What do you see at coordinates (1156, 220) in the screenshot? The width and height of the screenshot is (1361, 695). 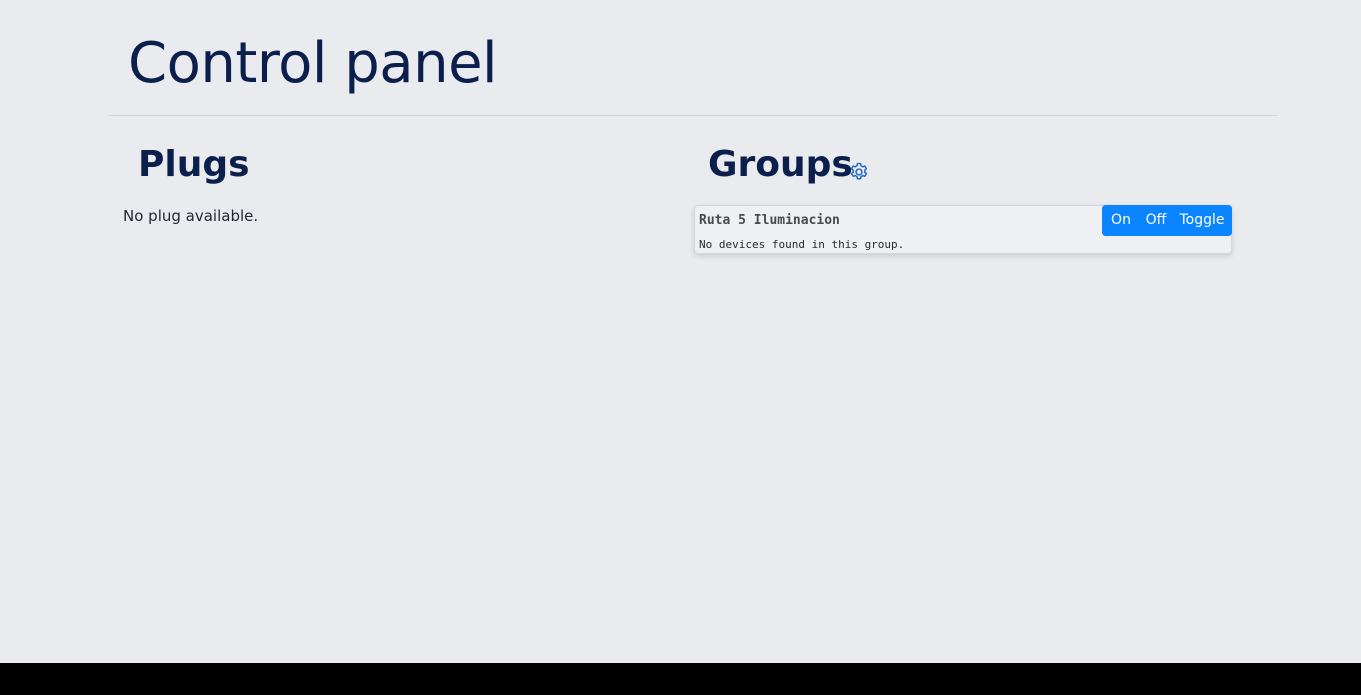 I see `group-off-button: Off` at bounding box center [1156, 220].